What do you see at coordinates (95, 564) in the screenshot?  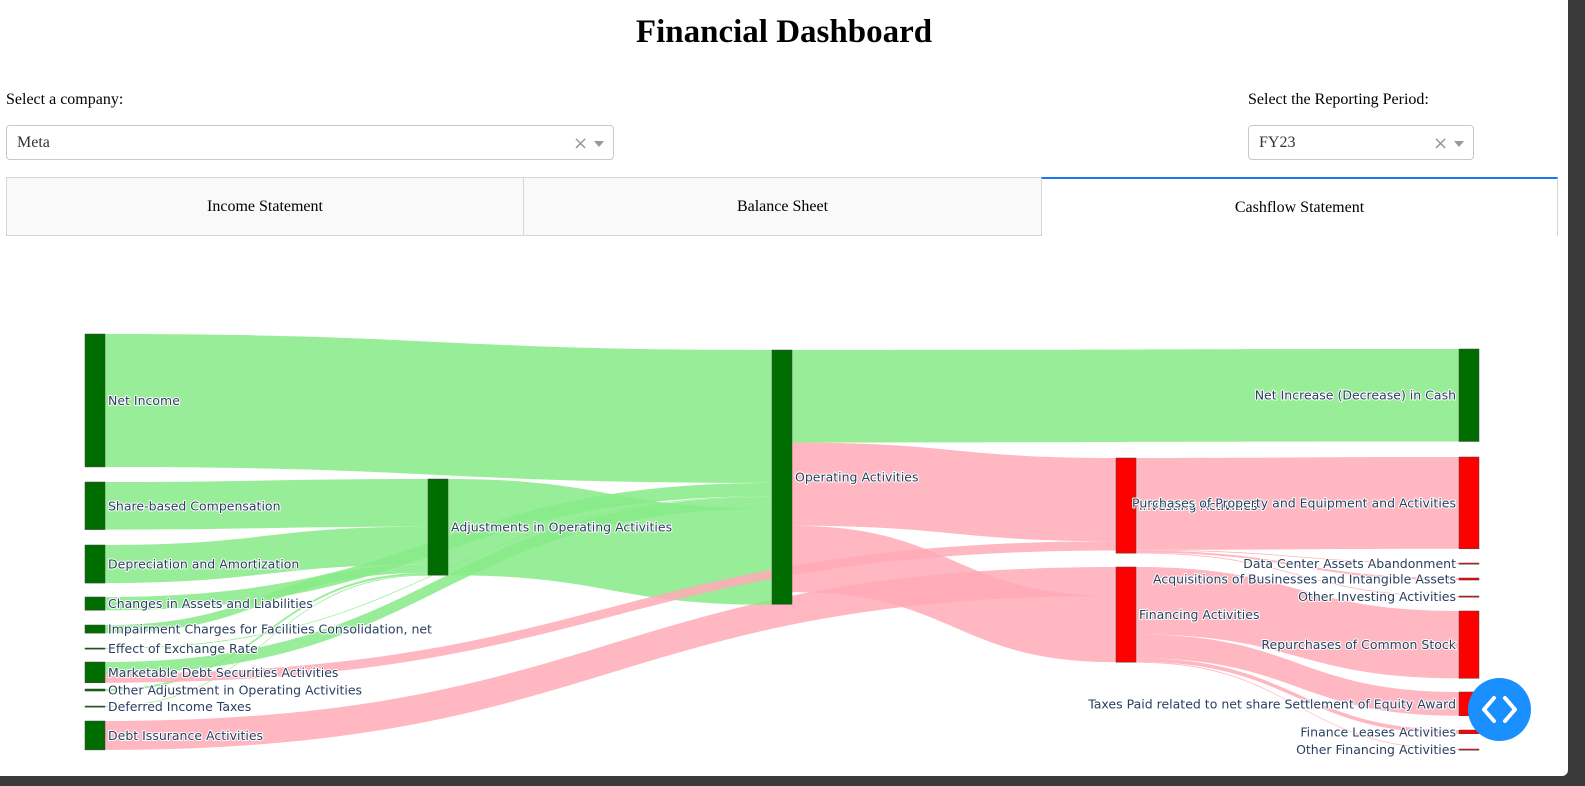 I see `node-depreciation-and-amortization` at bounding box center [95, 564].